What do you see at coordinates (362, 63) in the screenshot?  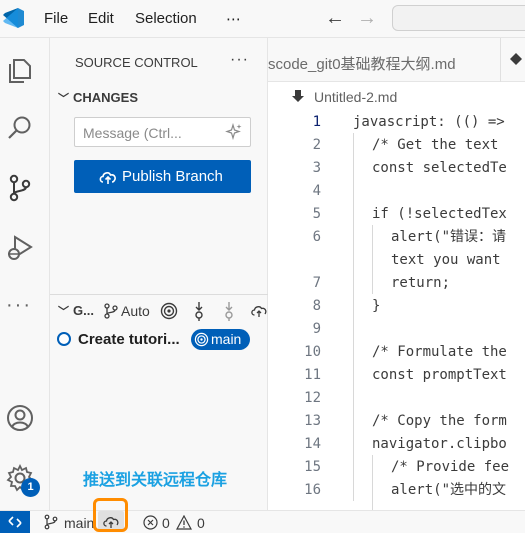 I see `tab-outline-doc: scode_git0基础教程大纲.md` at bounding box center [362, 63].